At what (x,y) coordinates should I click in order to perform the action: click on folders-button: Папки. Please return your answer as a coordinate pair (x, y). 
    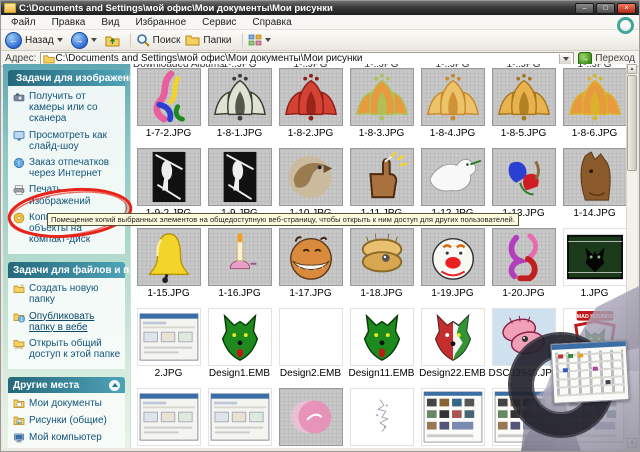
    Looking at the image, I should click on (208, 40).